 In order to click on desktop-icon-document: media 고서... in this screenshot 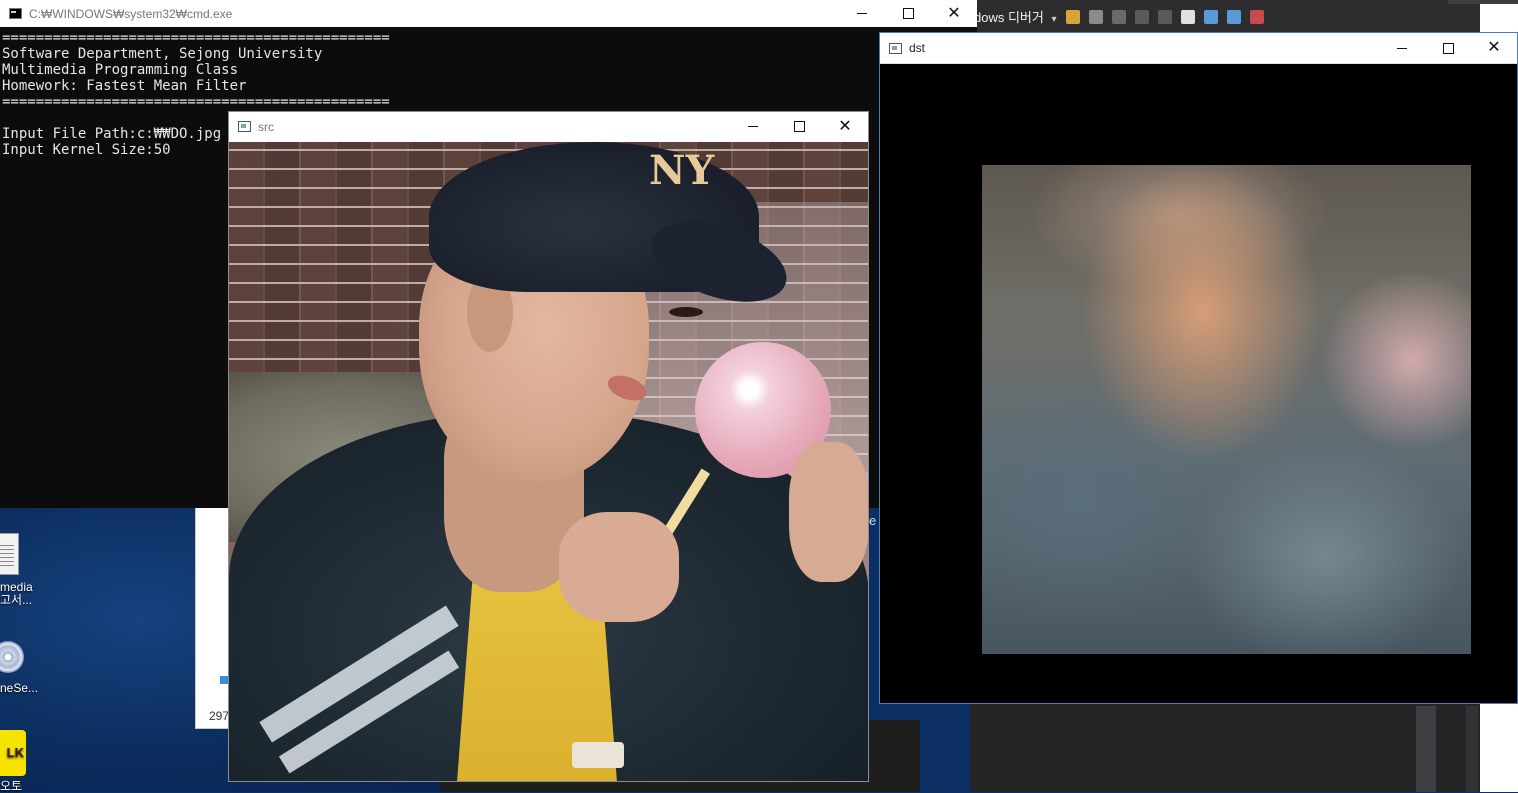, I will do `click(16, 570)`.